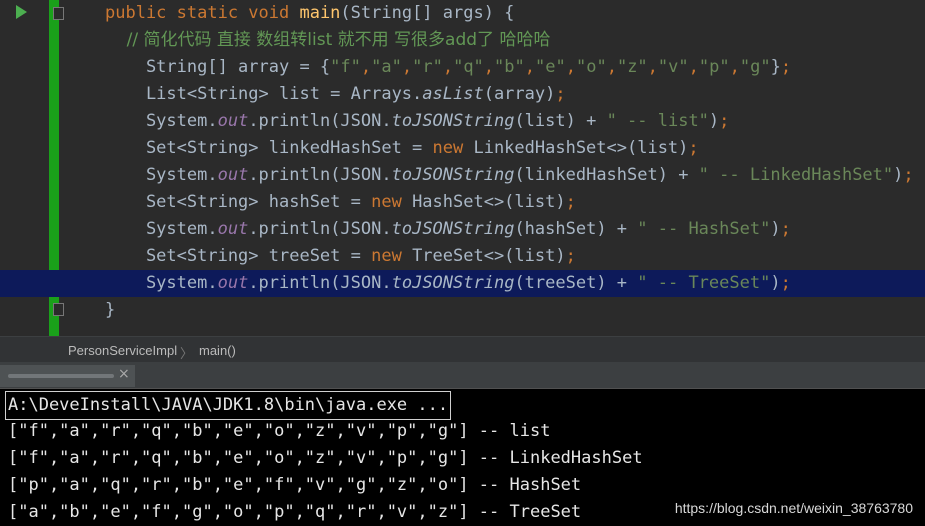 Image resolution: width=925 pixels, height=526 pixels. What do you see at coordinates (345, 67) in the screenshot?
I see `code-token: "f"` at bounding box center [345, 67].